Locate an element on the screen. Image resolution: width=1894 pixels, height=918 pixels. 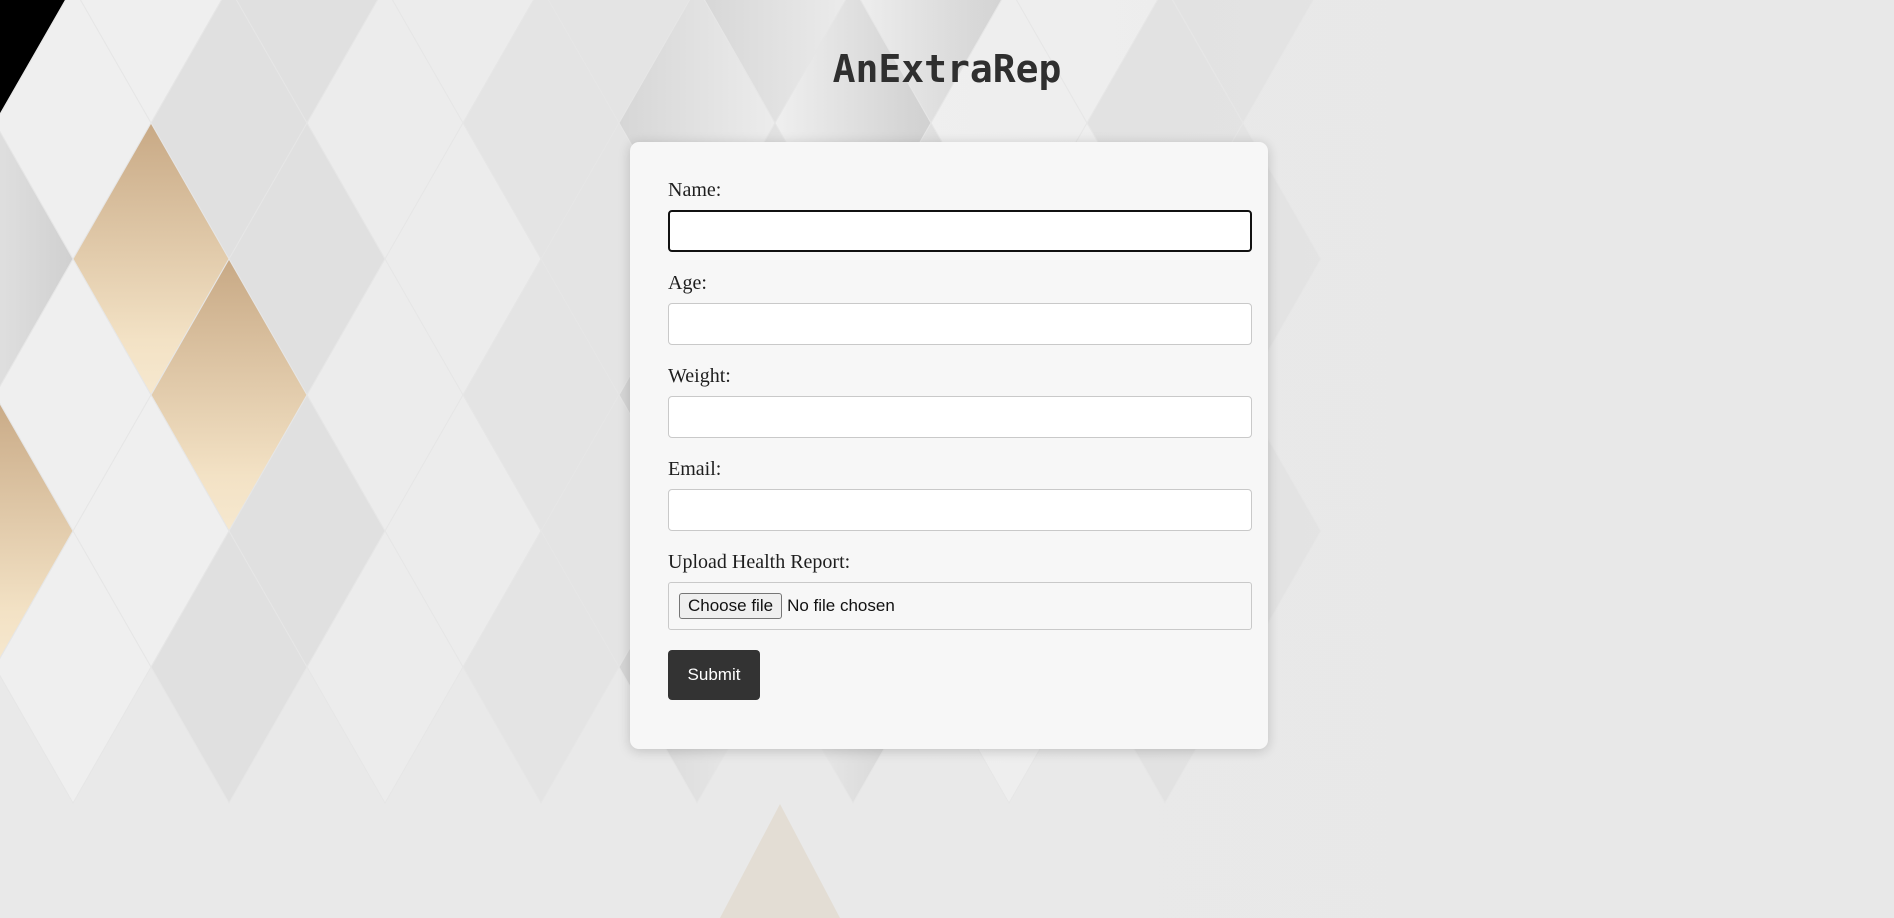
name-input is located at coordinates (960, 231).